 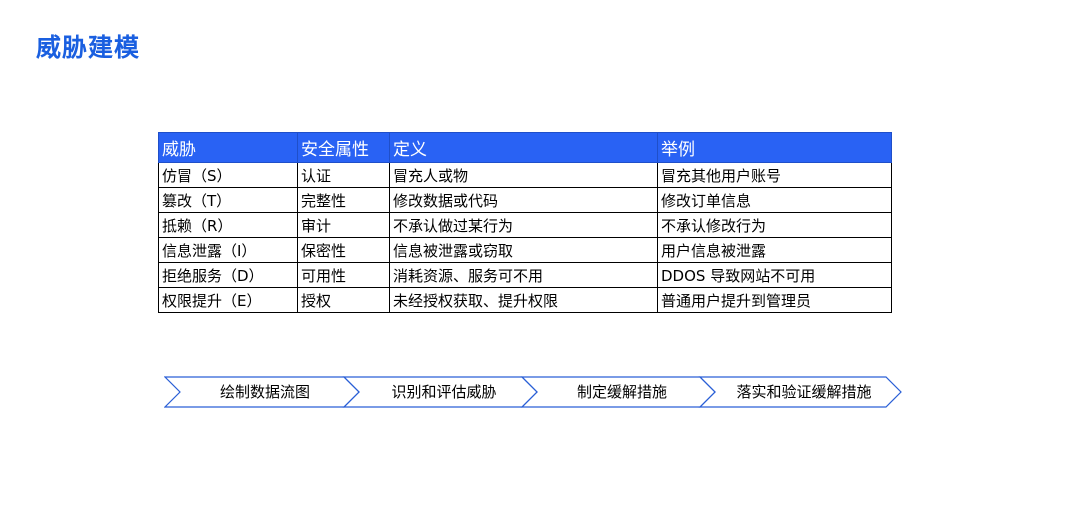 I want to click on table-header-row: 威胁 安全属性 定义 举例, so click(x=525, y=147).